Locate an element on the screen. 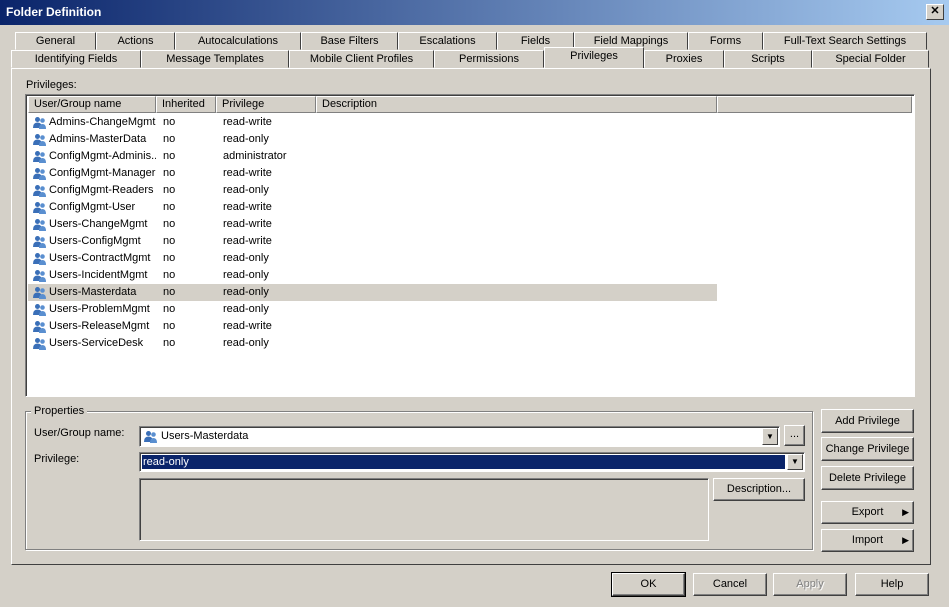  cell-user-group: ConfigMgmt-Manager is located at coordinates (102, 173).